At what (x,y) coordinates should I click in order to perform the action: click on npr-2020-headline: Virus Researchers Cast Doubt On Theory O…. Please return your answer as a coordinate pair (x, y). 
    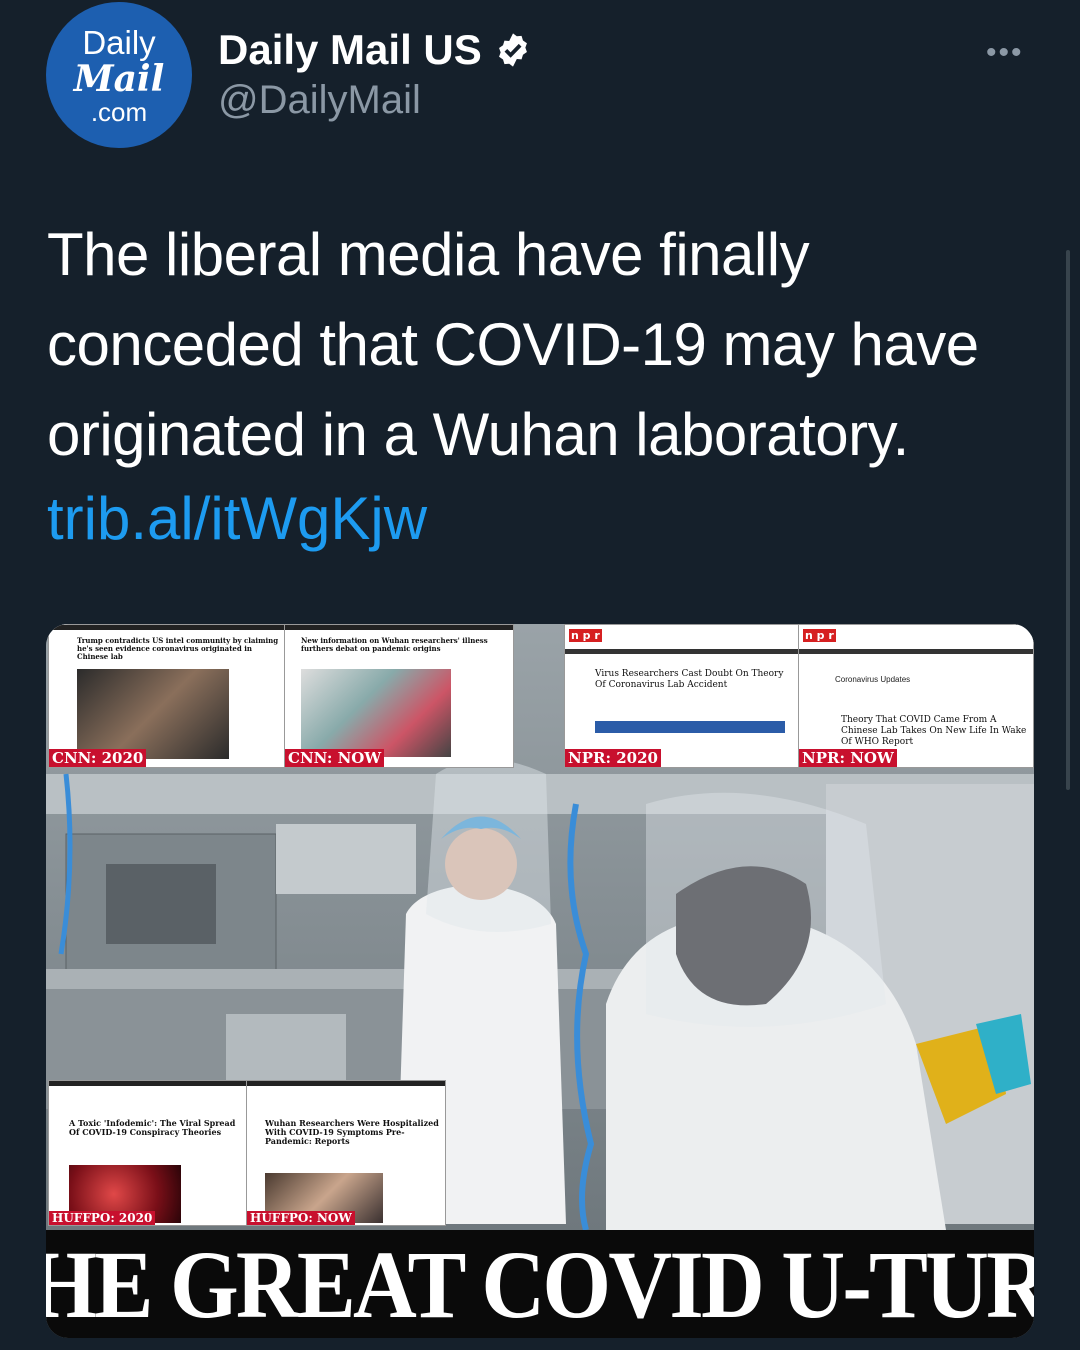
    Looking at the image, I should click on (689, 679).